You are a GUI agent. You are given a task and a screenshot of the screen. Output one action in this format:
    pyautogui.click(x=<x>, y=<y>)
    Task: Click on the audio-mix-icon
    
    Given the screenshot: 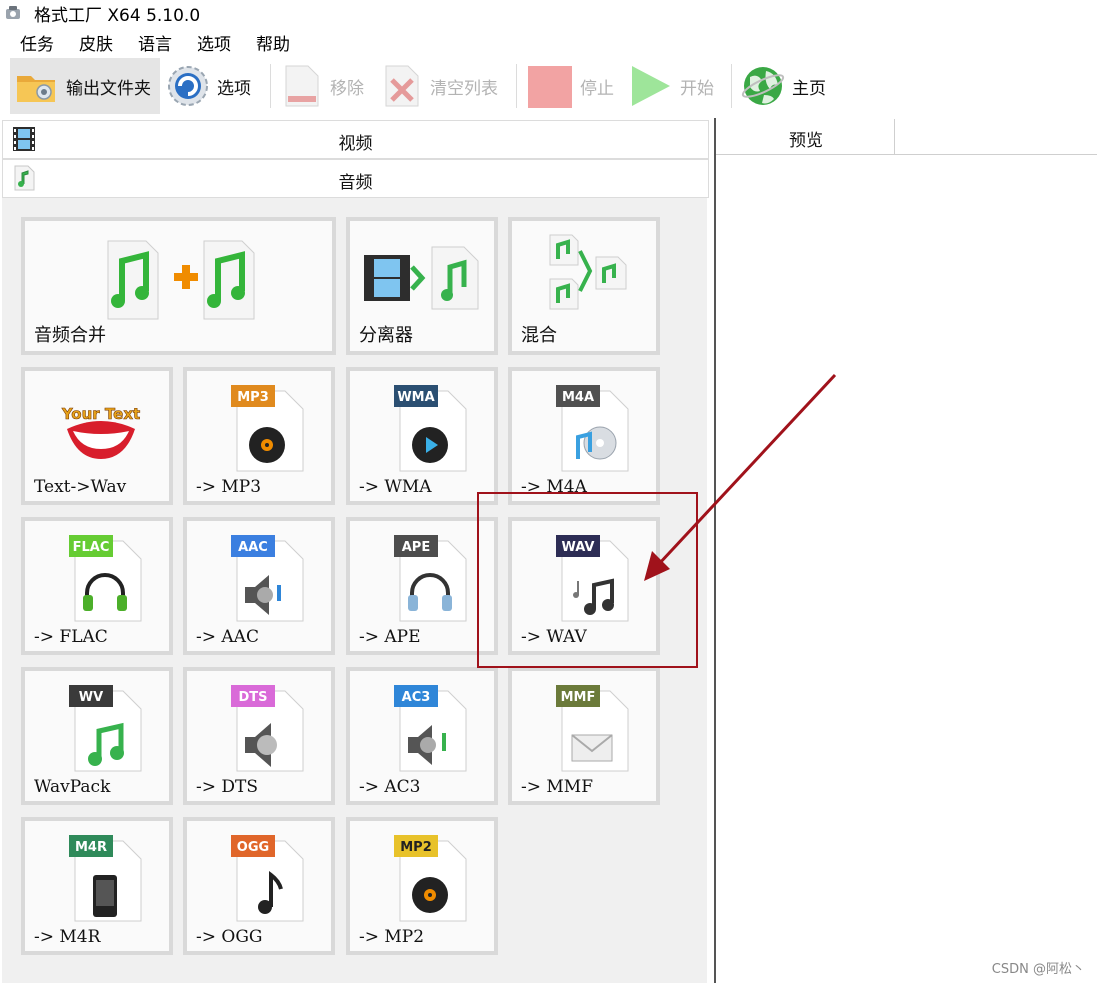 What is the action you would take?
    pyautogui.click(x=588, y=272)
    